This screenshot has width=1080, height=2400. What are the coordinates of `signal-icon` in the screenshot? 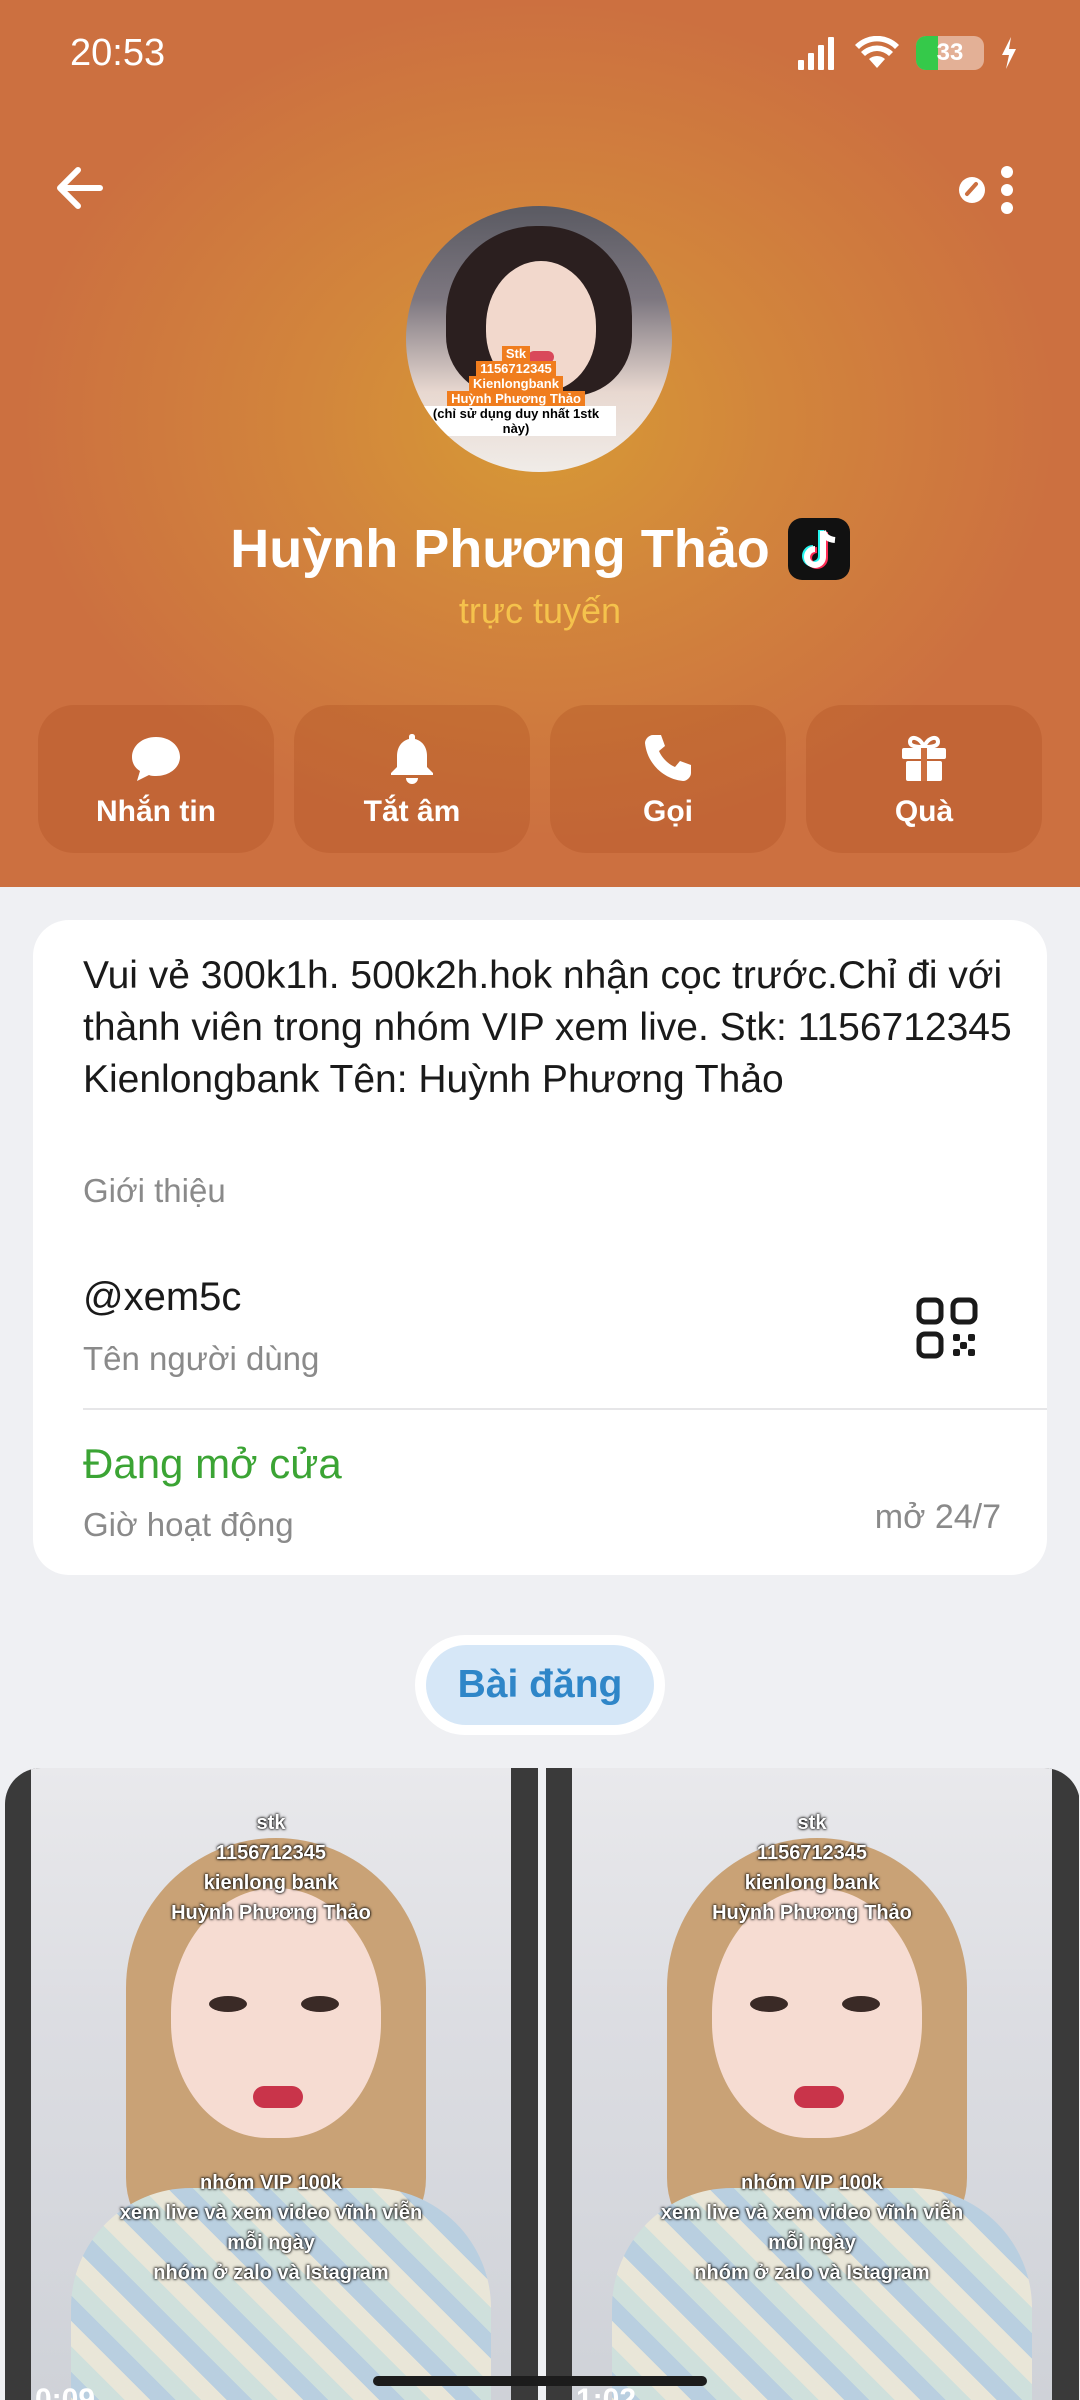 It's located at (816, 53).